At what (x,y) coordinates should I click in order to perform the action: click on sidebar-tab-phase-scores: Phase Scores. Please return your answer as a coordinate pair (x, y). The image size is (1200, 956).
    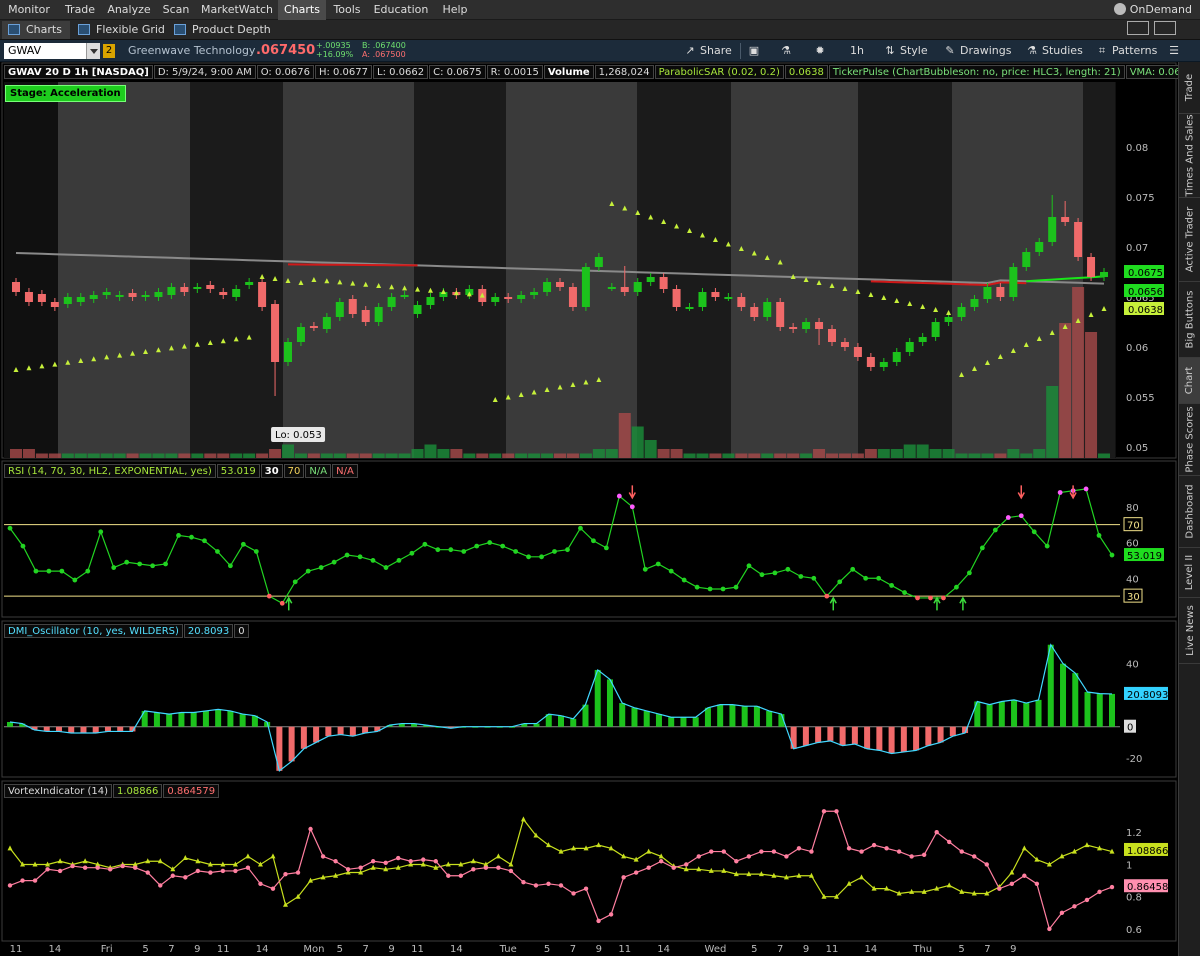
    Looking at the image, I should click on (1189, 440).